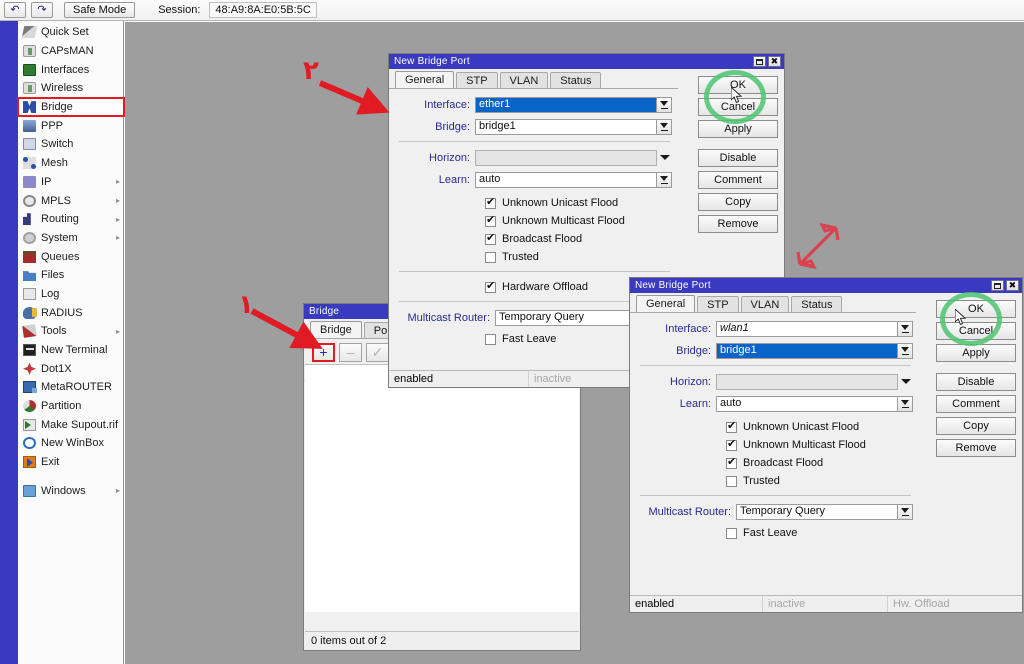  I want to click on sidebar-item-mpls: MPLS ▸, so click(71, 200).